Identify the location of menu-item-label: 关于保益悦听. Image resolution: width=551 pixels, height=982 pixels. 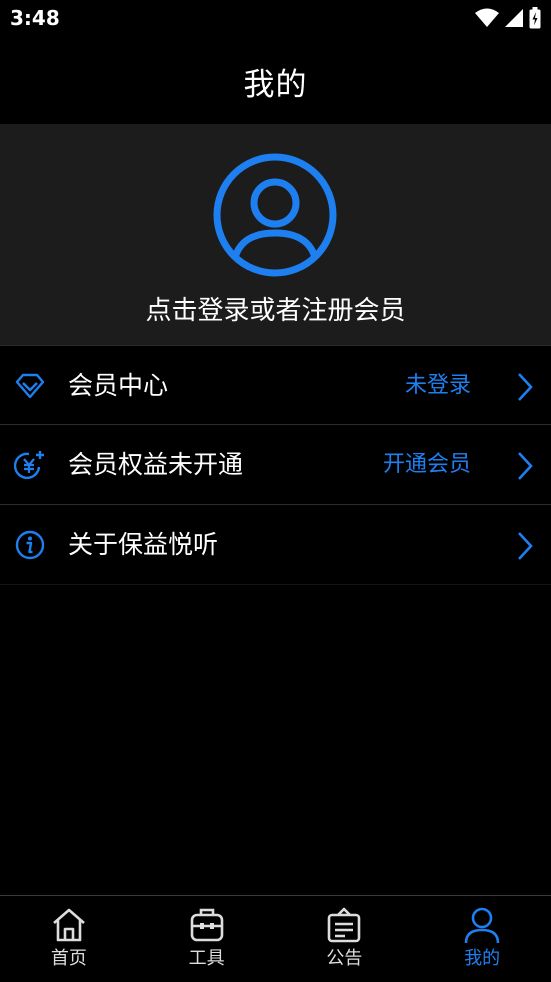
(143, 544).